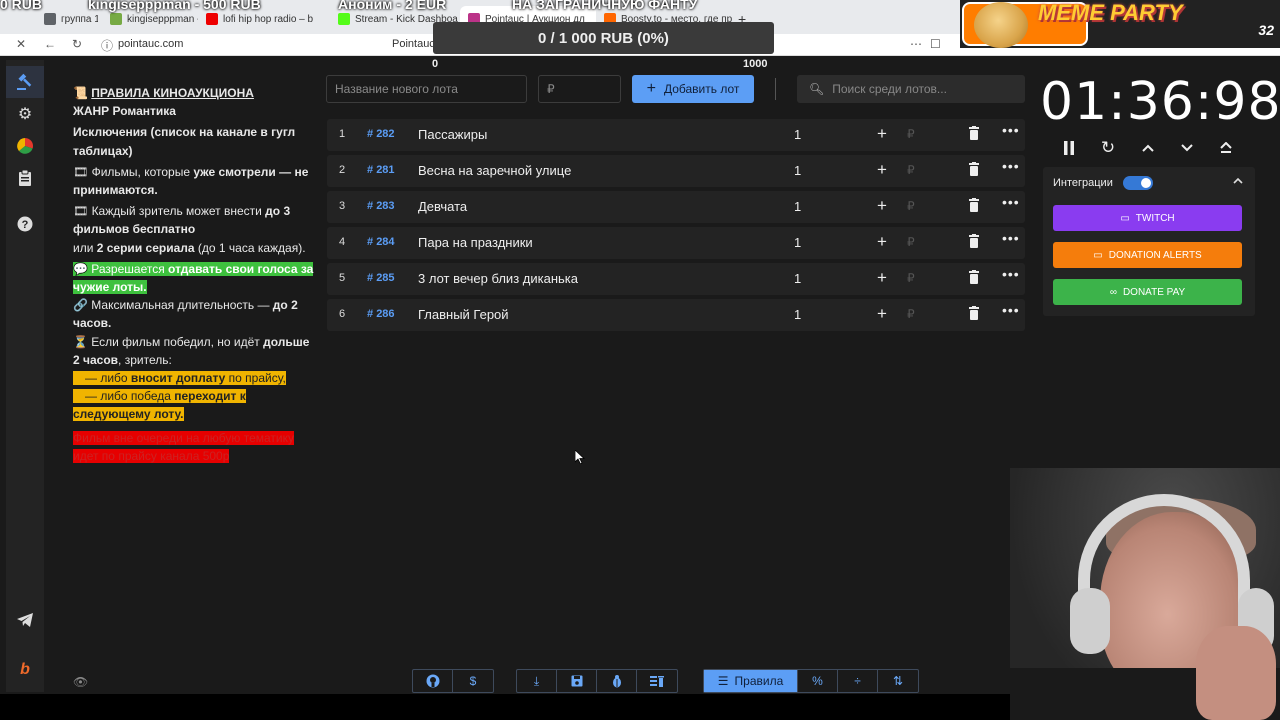 The width and height of the screenshot is (1280, 720). Describe the element at coordinates (435, 64) in the screenshot. I see `scale-min-label: 0` at that location.